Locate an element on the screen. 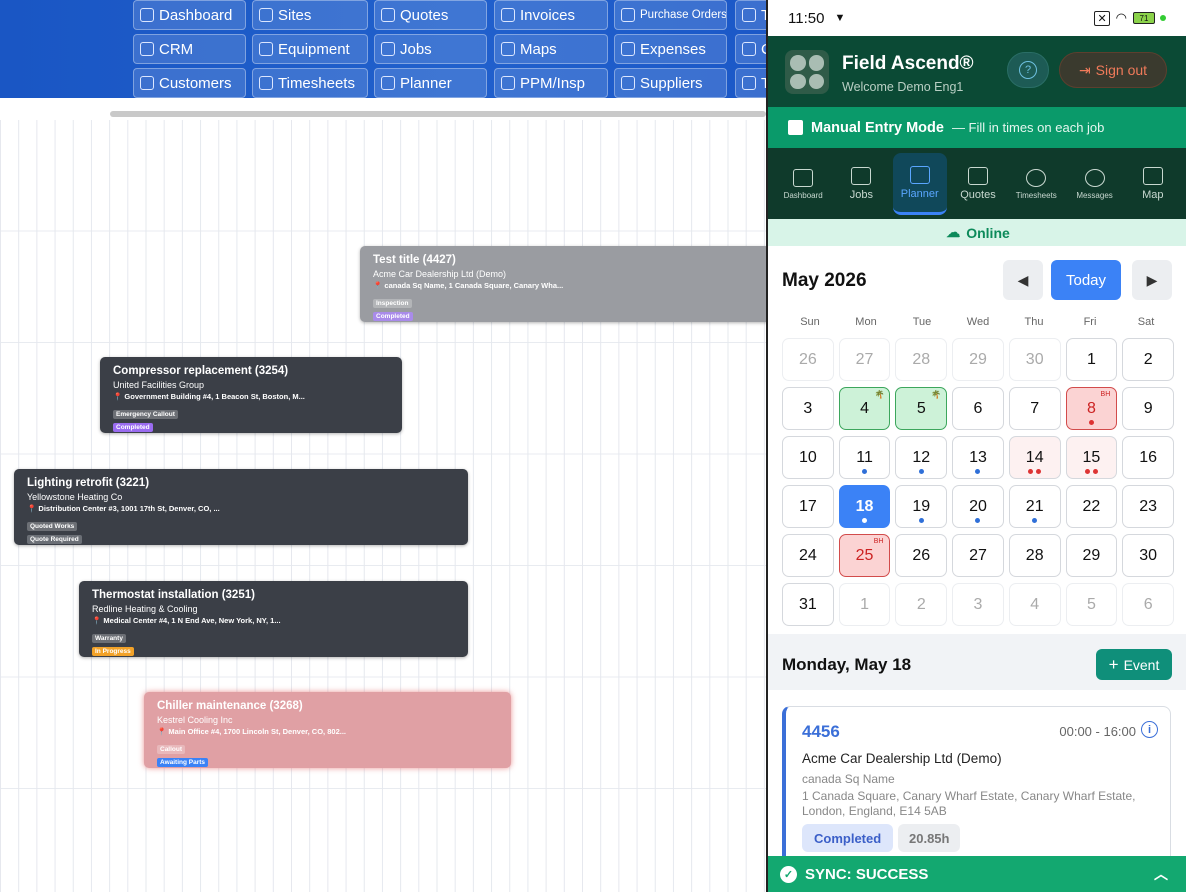 The height and width of the screenshot is (892, 1186). calendar-day: 24 is located at coordinates (808, 555).